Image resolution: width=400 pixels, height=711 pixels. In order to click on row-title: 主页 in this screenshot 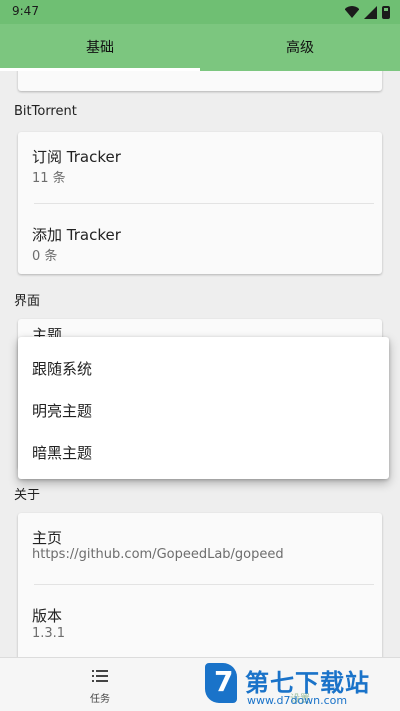, I will do `click(47, 538)`.